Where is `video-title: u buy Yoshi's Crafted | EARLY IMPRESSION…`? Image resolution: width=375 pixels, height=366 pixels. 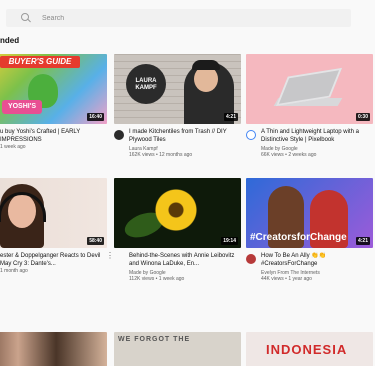
video-title: u buy Yoshi's Crafted | EARLY IMPRESSION… is located at coordinates (53, 136).